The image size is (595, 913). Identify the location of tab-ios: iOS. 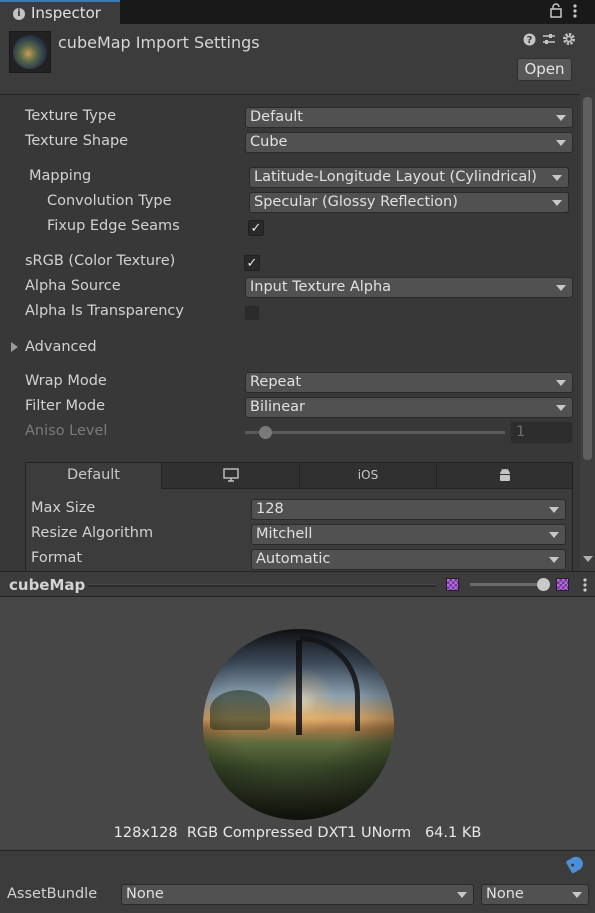
(368, 475).